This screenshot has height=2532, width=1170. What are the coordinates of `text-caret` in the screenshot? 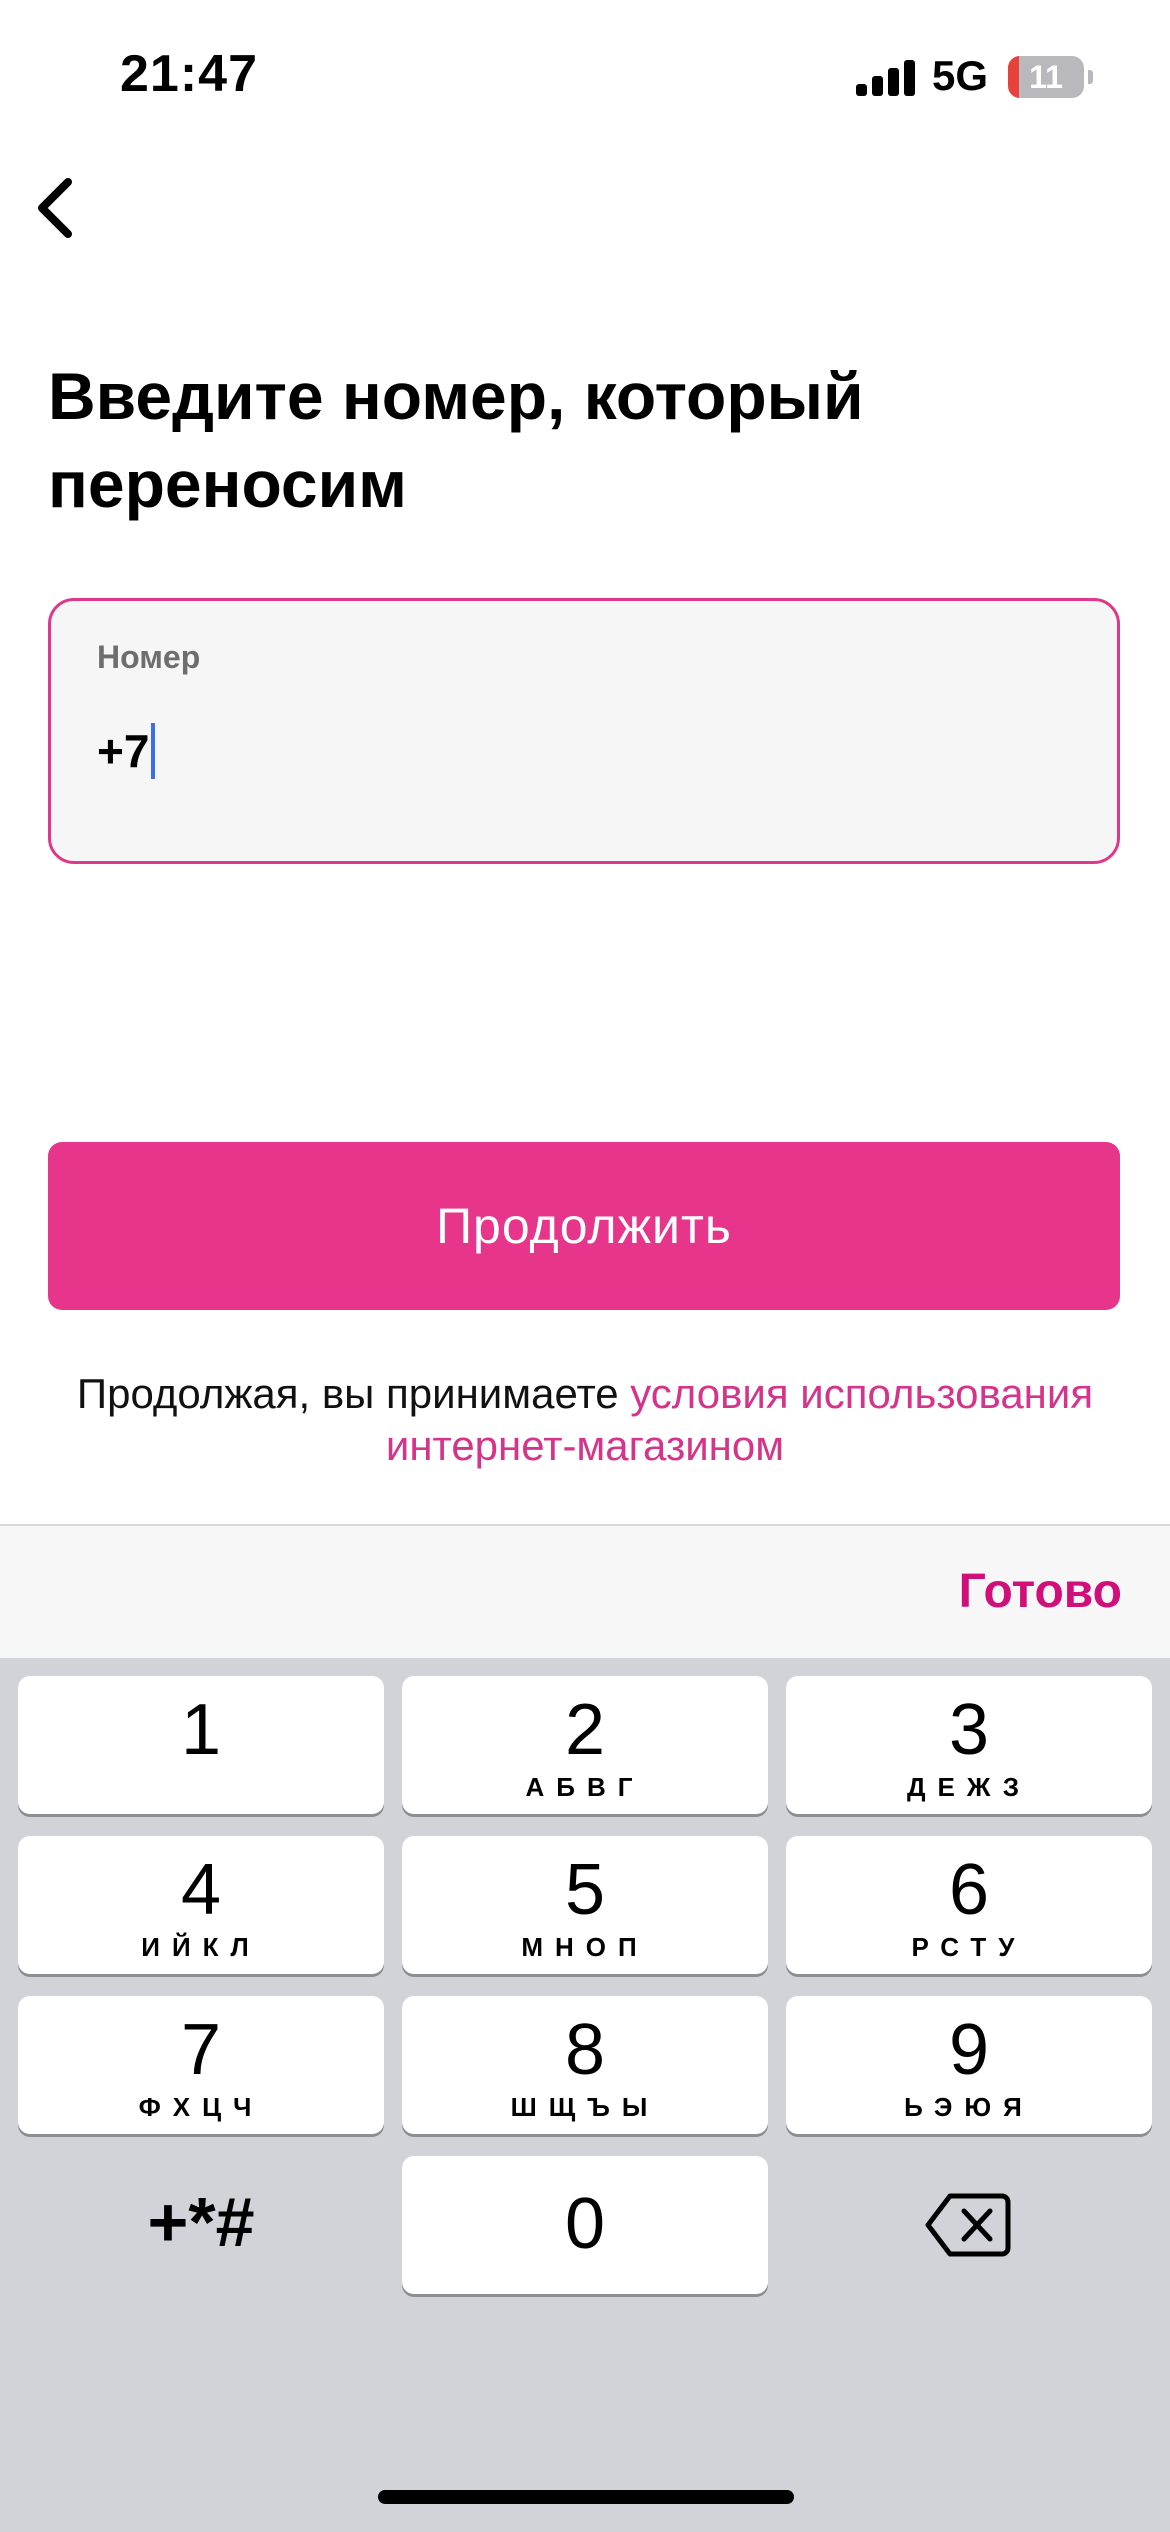 It's located at (153, 751).